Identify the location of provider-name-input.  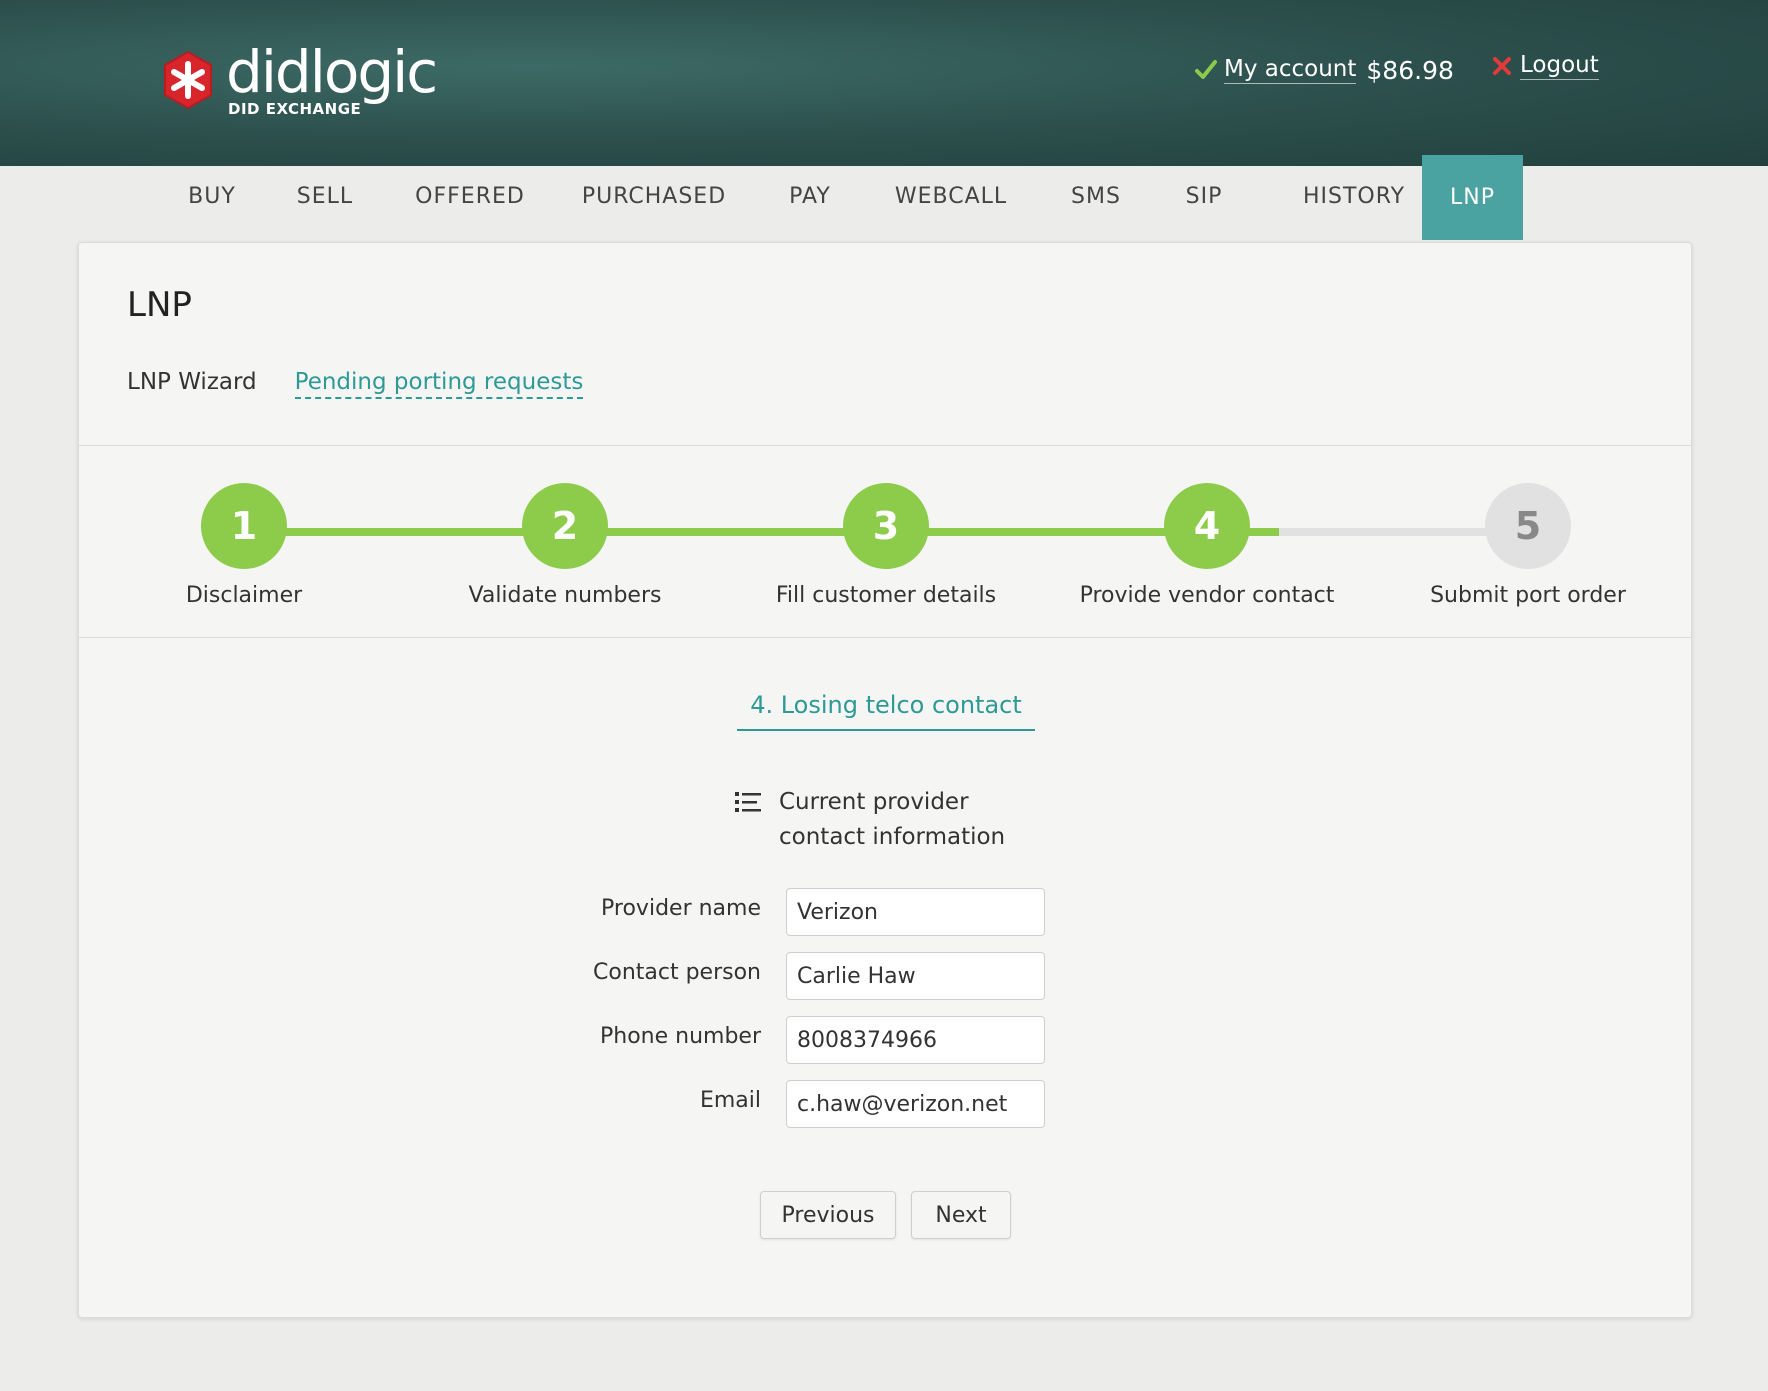
(915, 912).